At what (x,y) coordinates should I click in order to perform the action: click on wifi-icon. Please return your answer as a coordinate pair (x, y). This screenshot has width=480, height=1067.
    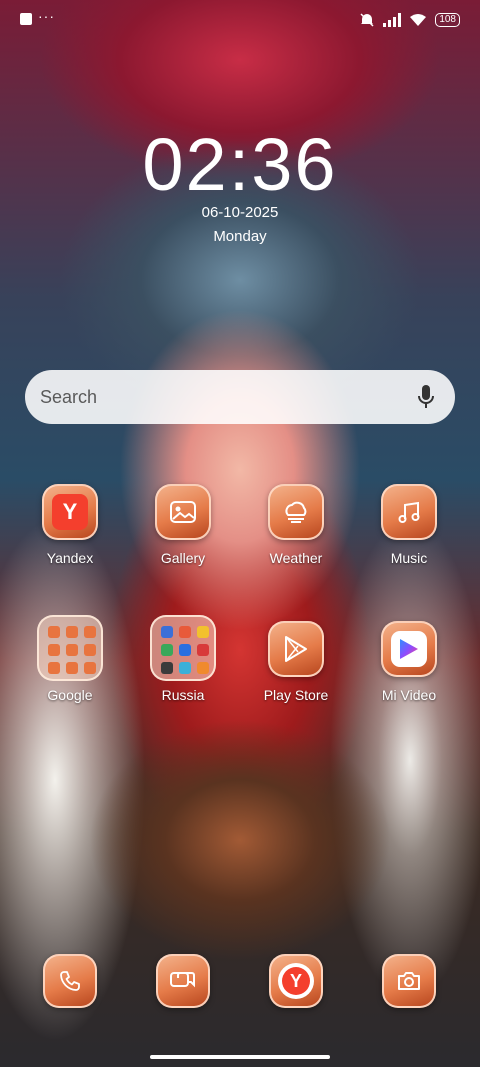
    Looking at the image, I should click on (418, 20).